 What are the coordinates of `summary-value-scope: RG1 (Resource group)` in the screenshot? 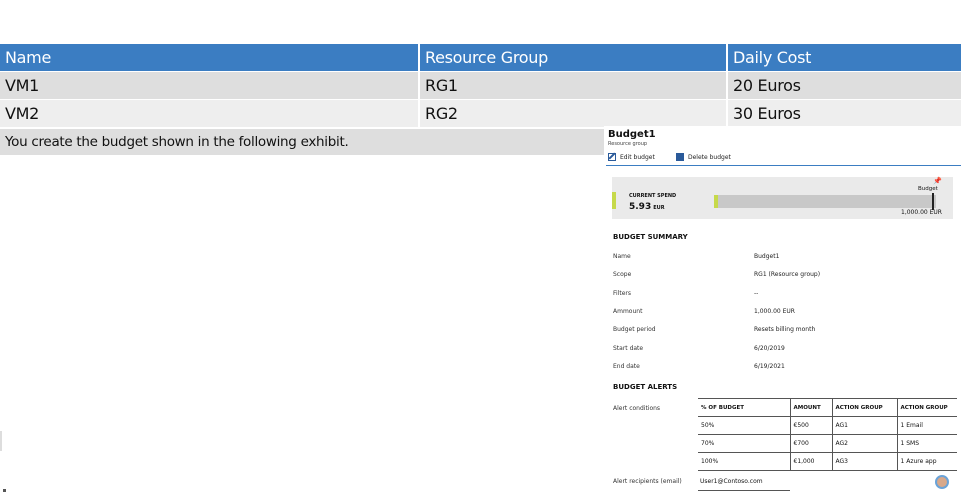 It's located at (787, 274).